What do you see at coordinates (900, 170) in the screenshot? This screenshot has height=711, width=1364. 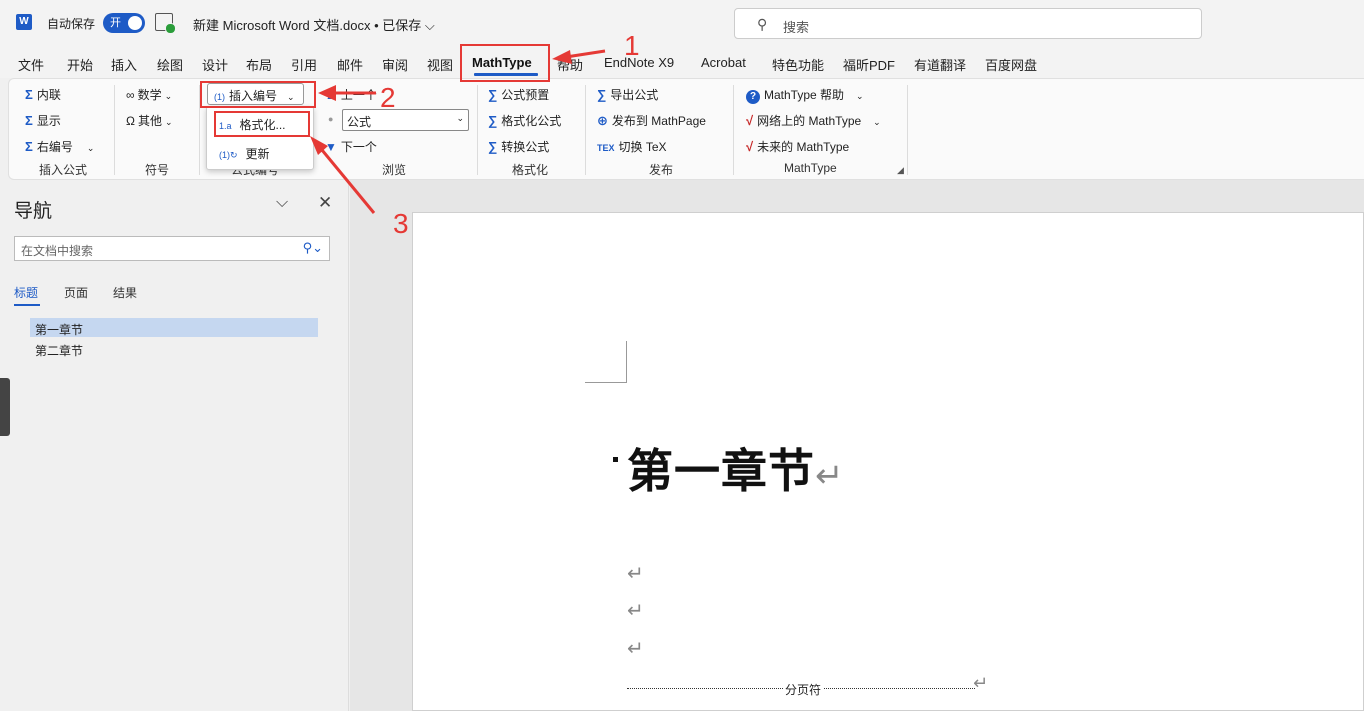 I see `dialog-launcher-icon: ◢` at bounding box center [900, 170].